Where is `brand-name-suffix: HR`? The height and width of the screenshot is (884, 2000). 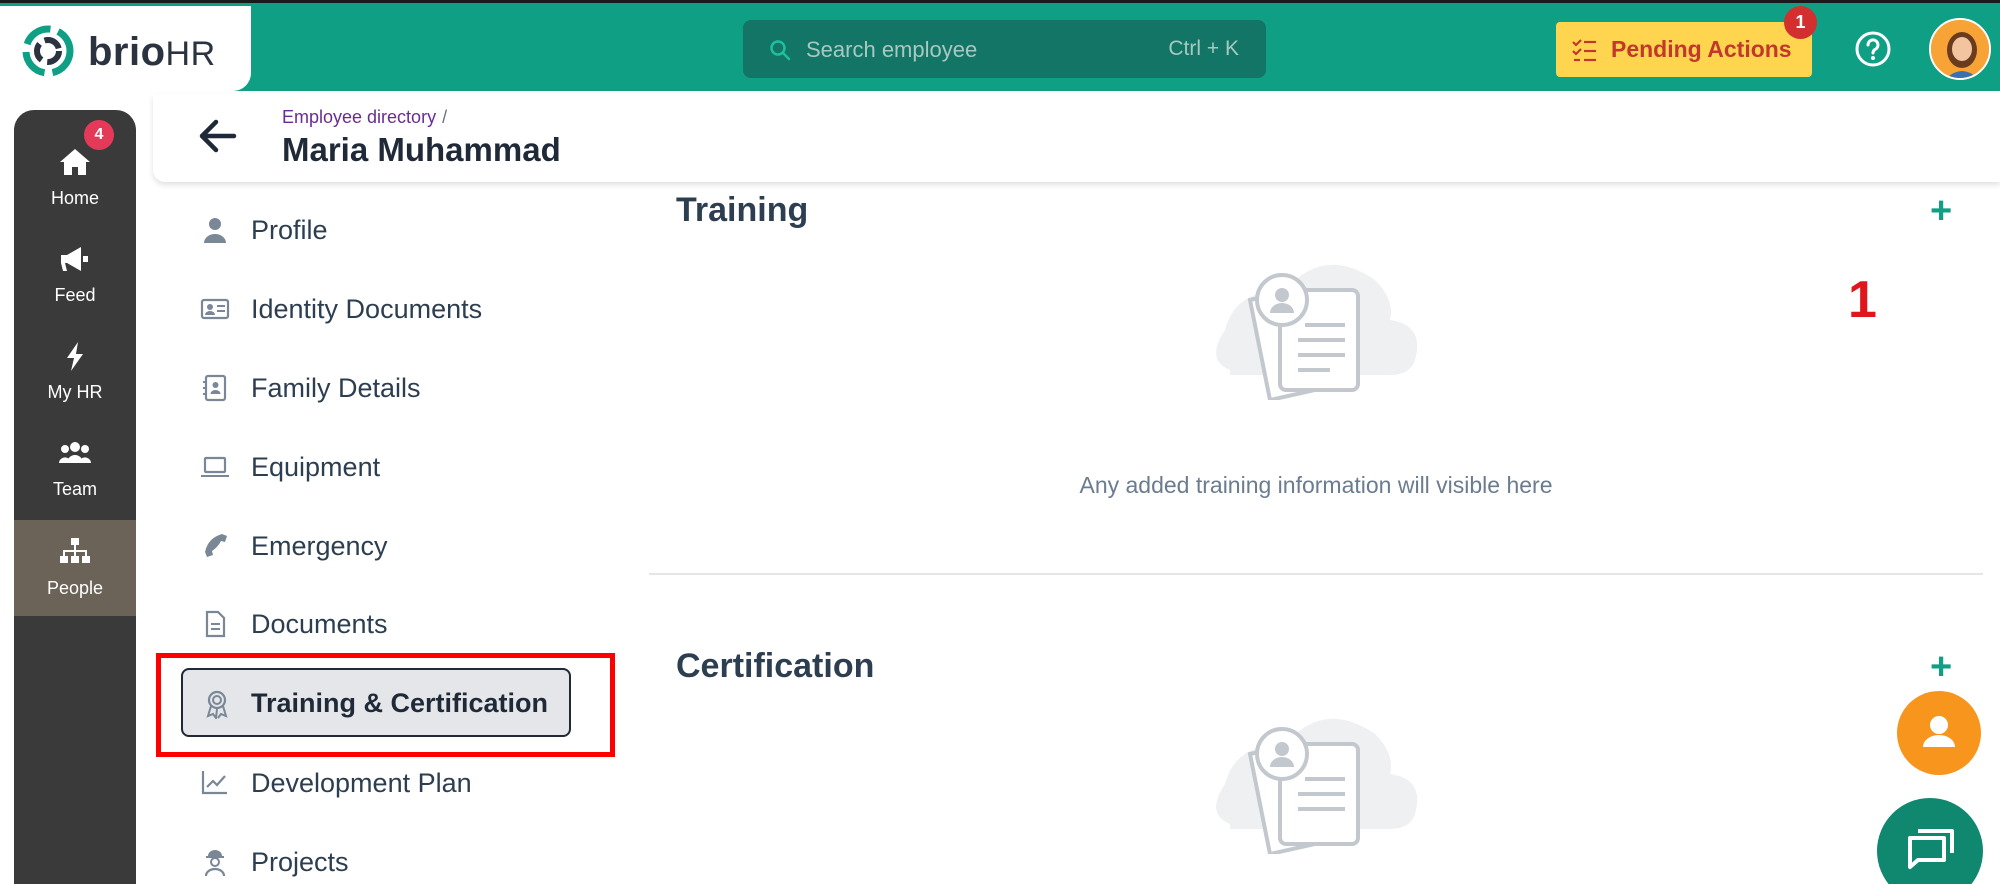
brand-name-suffix: HR is located at coordinates (190, 54).